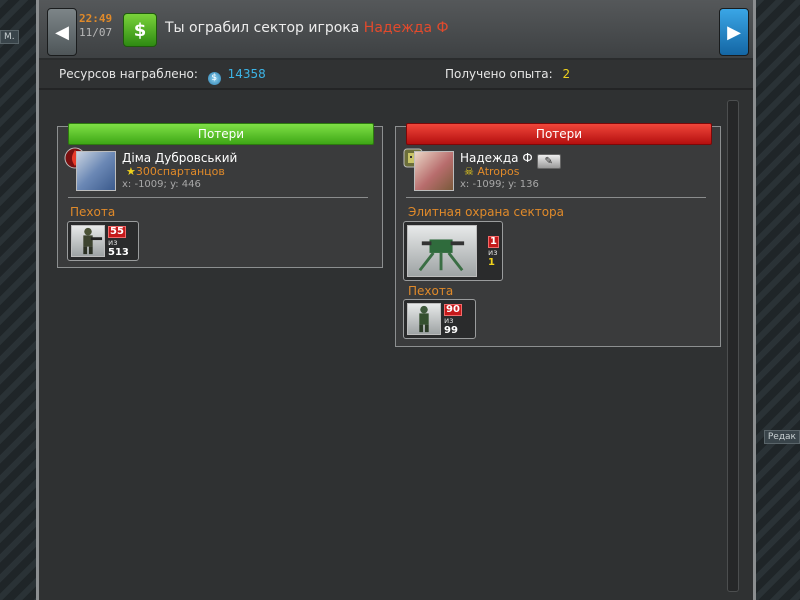 The height and width of the screenshot is (600, 800). I want to click on report-title-text: Ты ограбил сектор игрока, so click(262, 28).